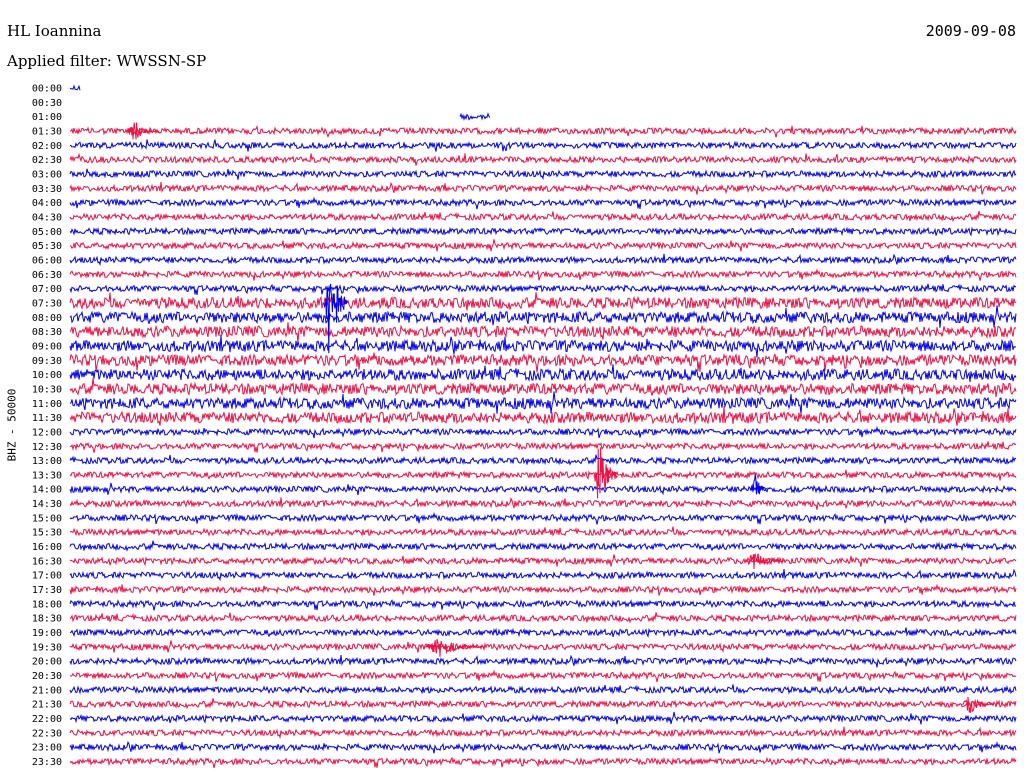 The image size is (1024, 780). What do you see at coordinates (47, 733) in the screenshot?
I see `row-time-label: 22:30` at bounding box center [47, 733].